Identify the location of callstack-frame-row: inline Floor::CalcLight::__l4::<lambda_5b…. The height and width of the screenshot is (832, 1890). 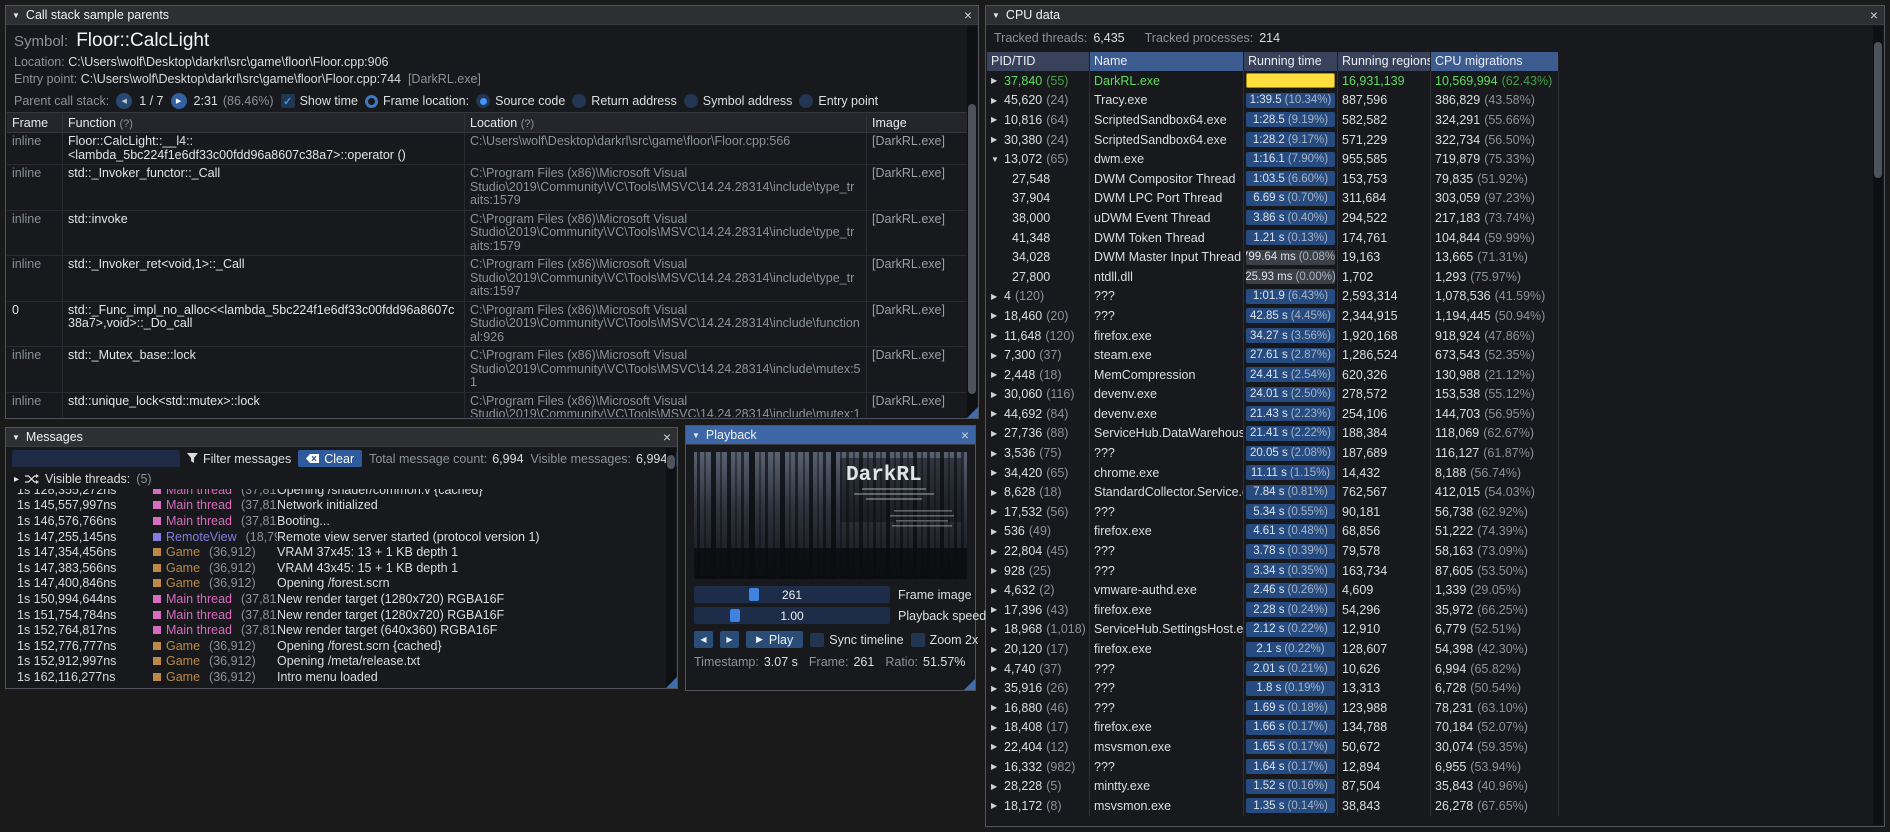
(487, 149).